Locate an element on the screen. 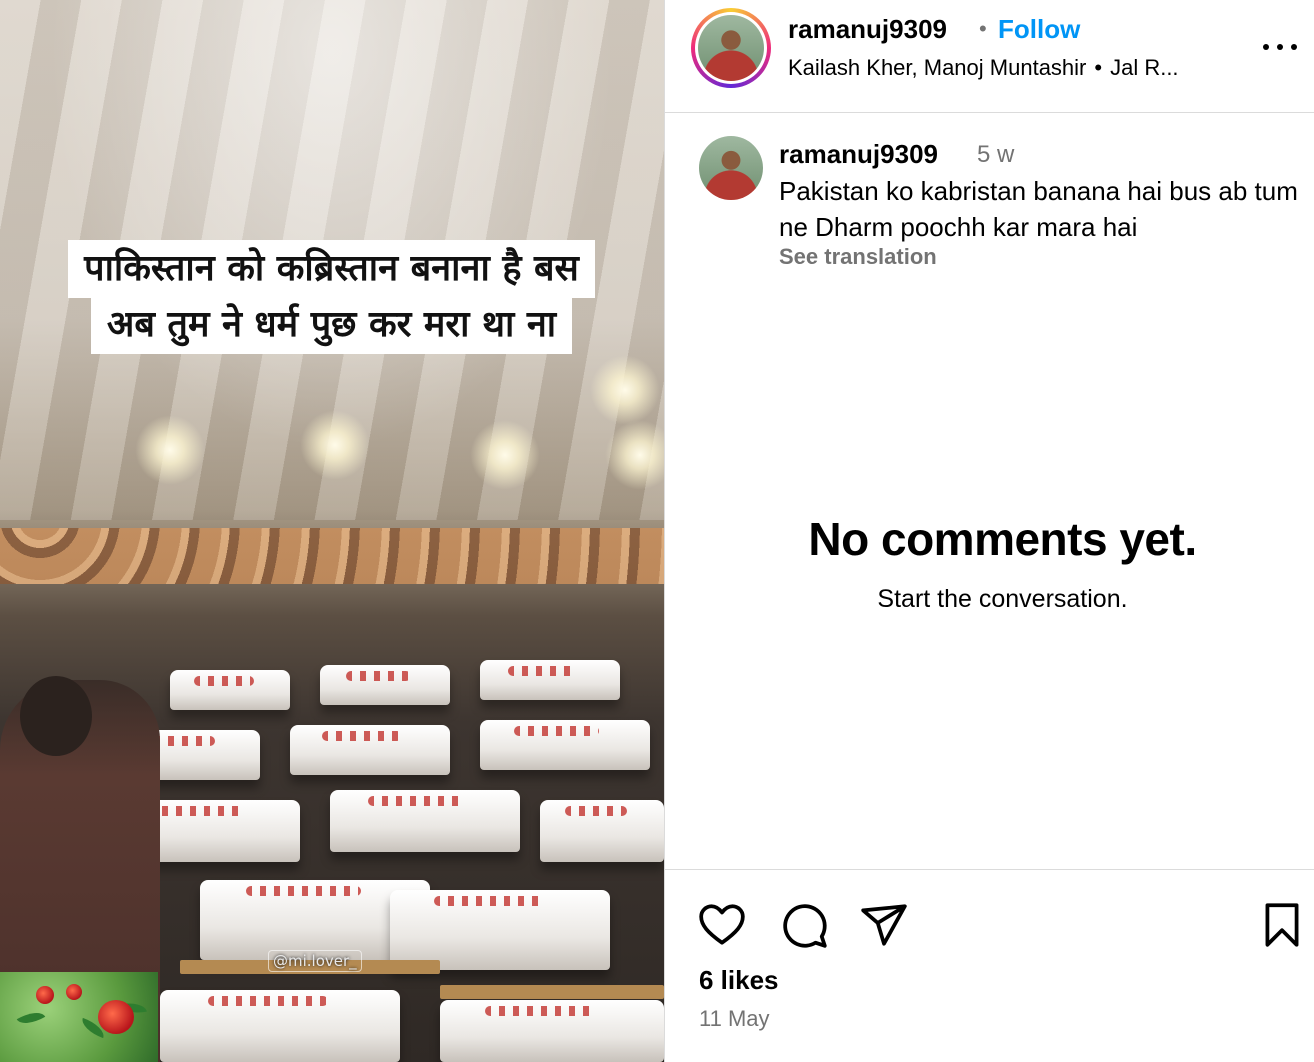 This screenshot has width=1314, height=1062. tent-valance is located at coordinates (332, 556).